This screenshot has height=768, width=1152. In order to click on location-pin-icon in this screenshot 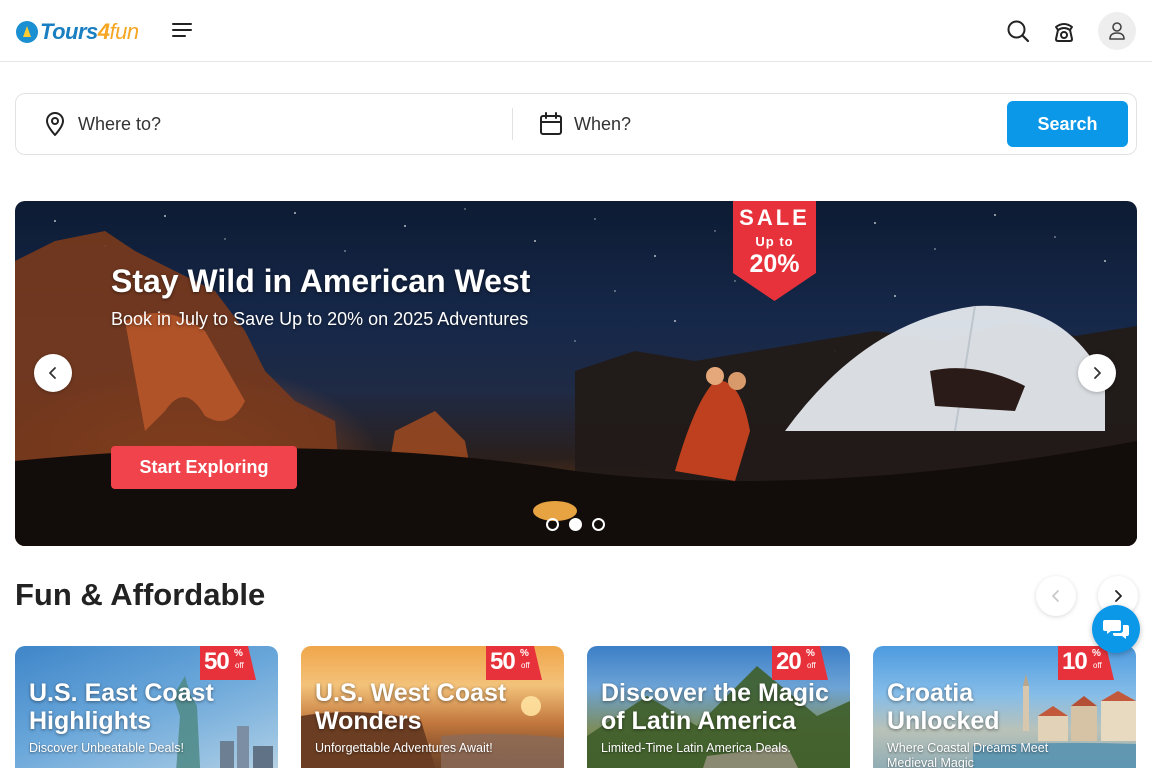, I will do `click(55, 124)`.